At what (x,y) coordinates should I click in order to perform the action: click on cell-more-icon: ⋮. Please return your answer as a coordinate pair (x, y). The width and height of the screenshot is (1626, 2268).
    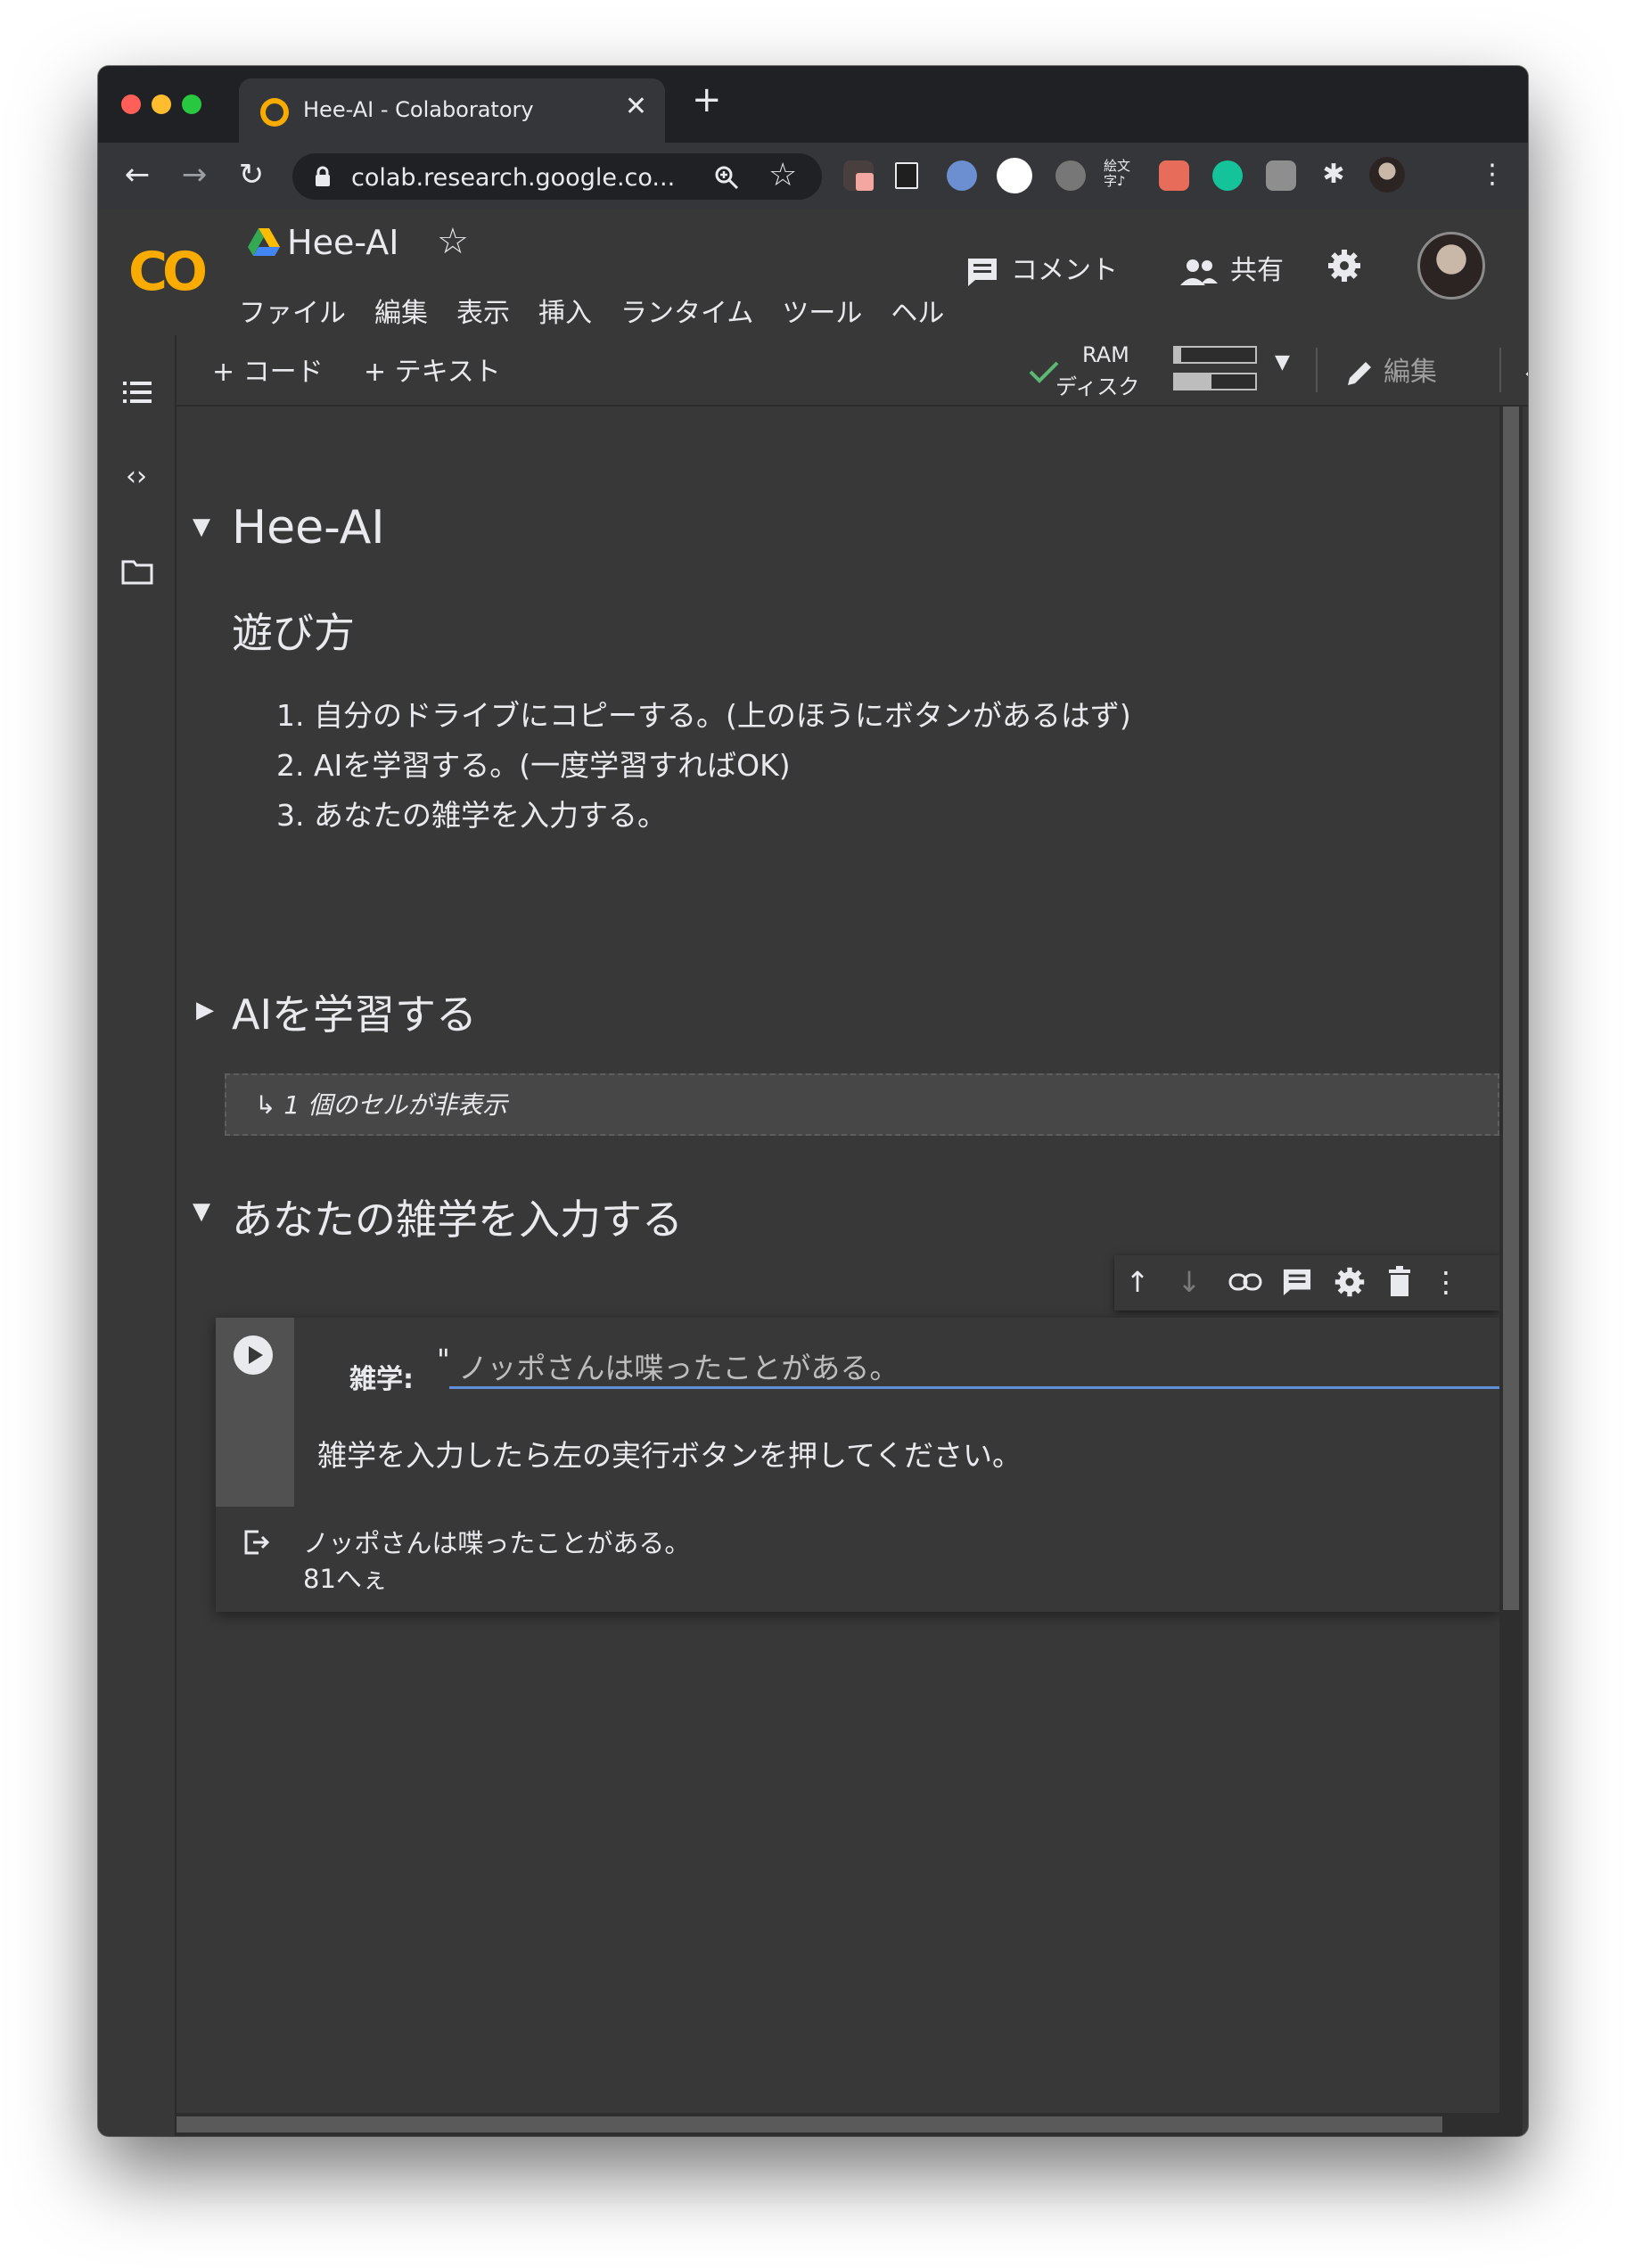
    Looking at the image, I should click on (1446, 1282).